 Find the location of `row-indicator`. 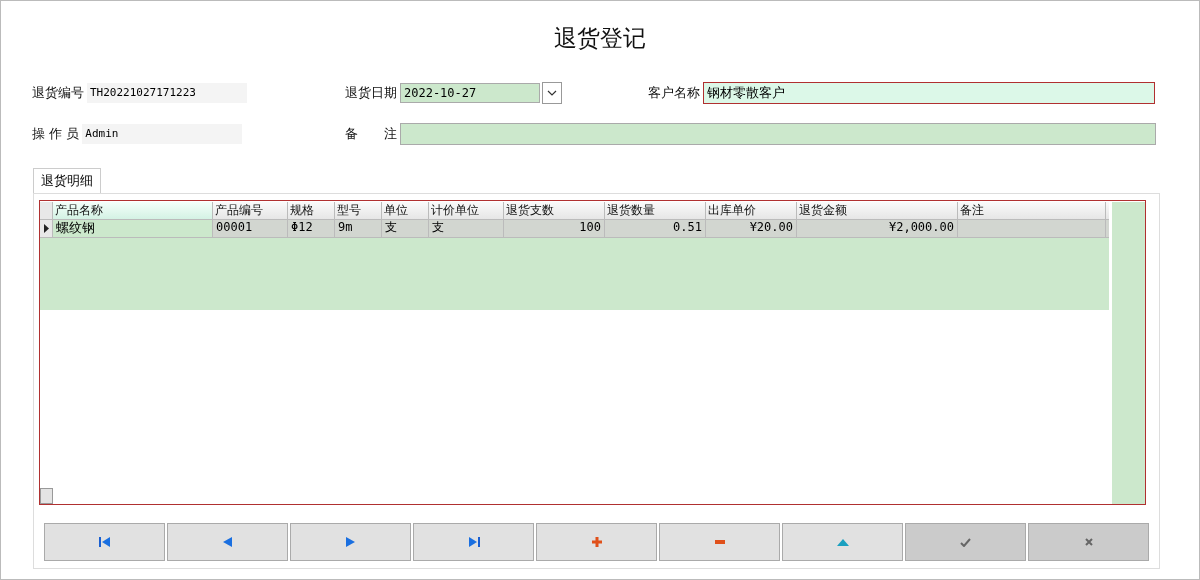

row-indicator is located at coordinates (46, 228).